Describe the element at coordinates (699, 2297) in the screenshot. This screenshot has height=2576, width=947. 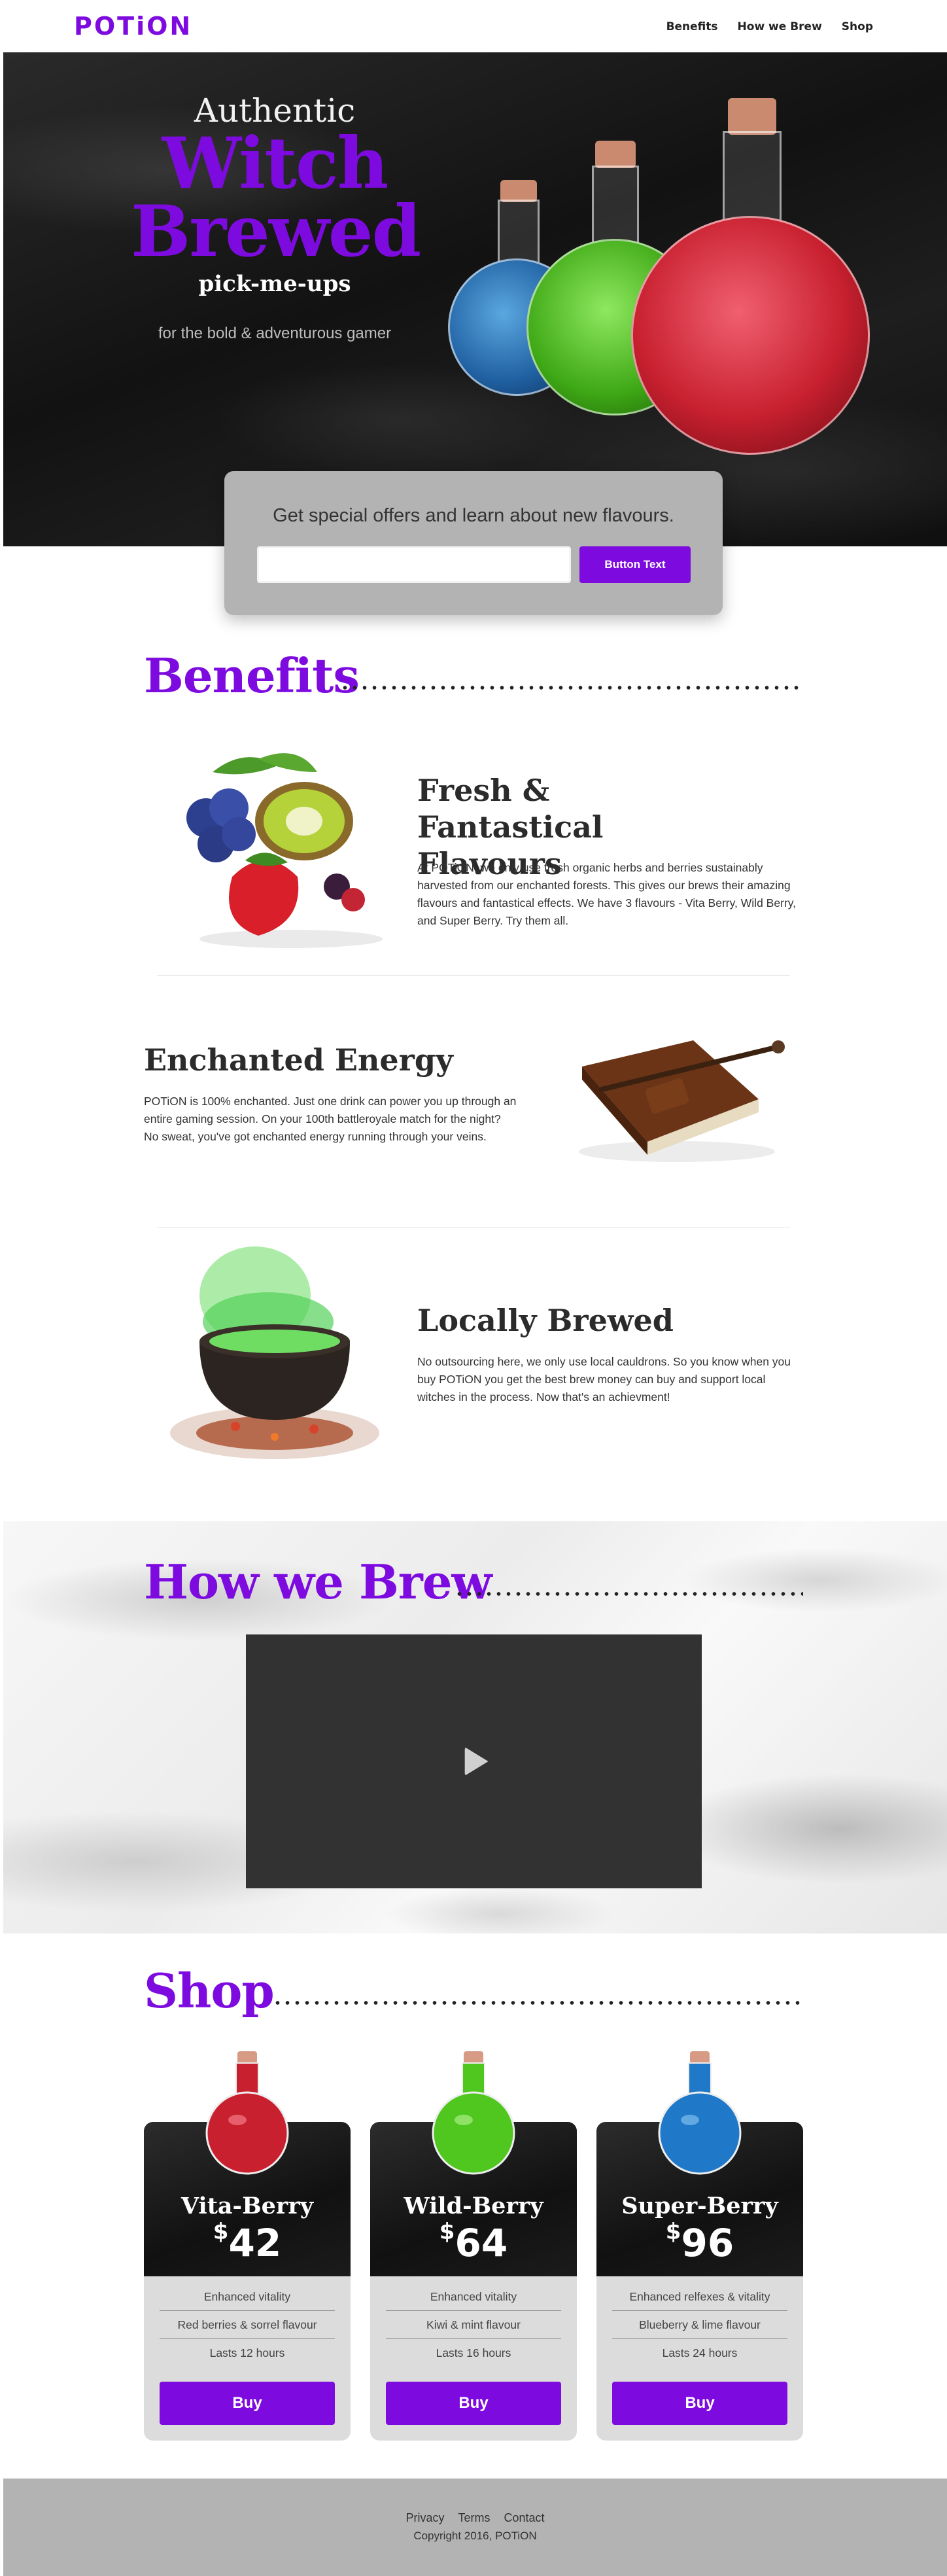
I see `product-feature: Enhanced relfexes & vitality` at that location.